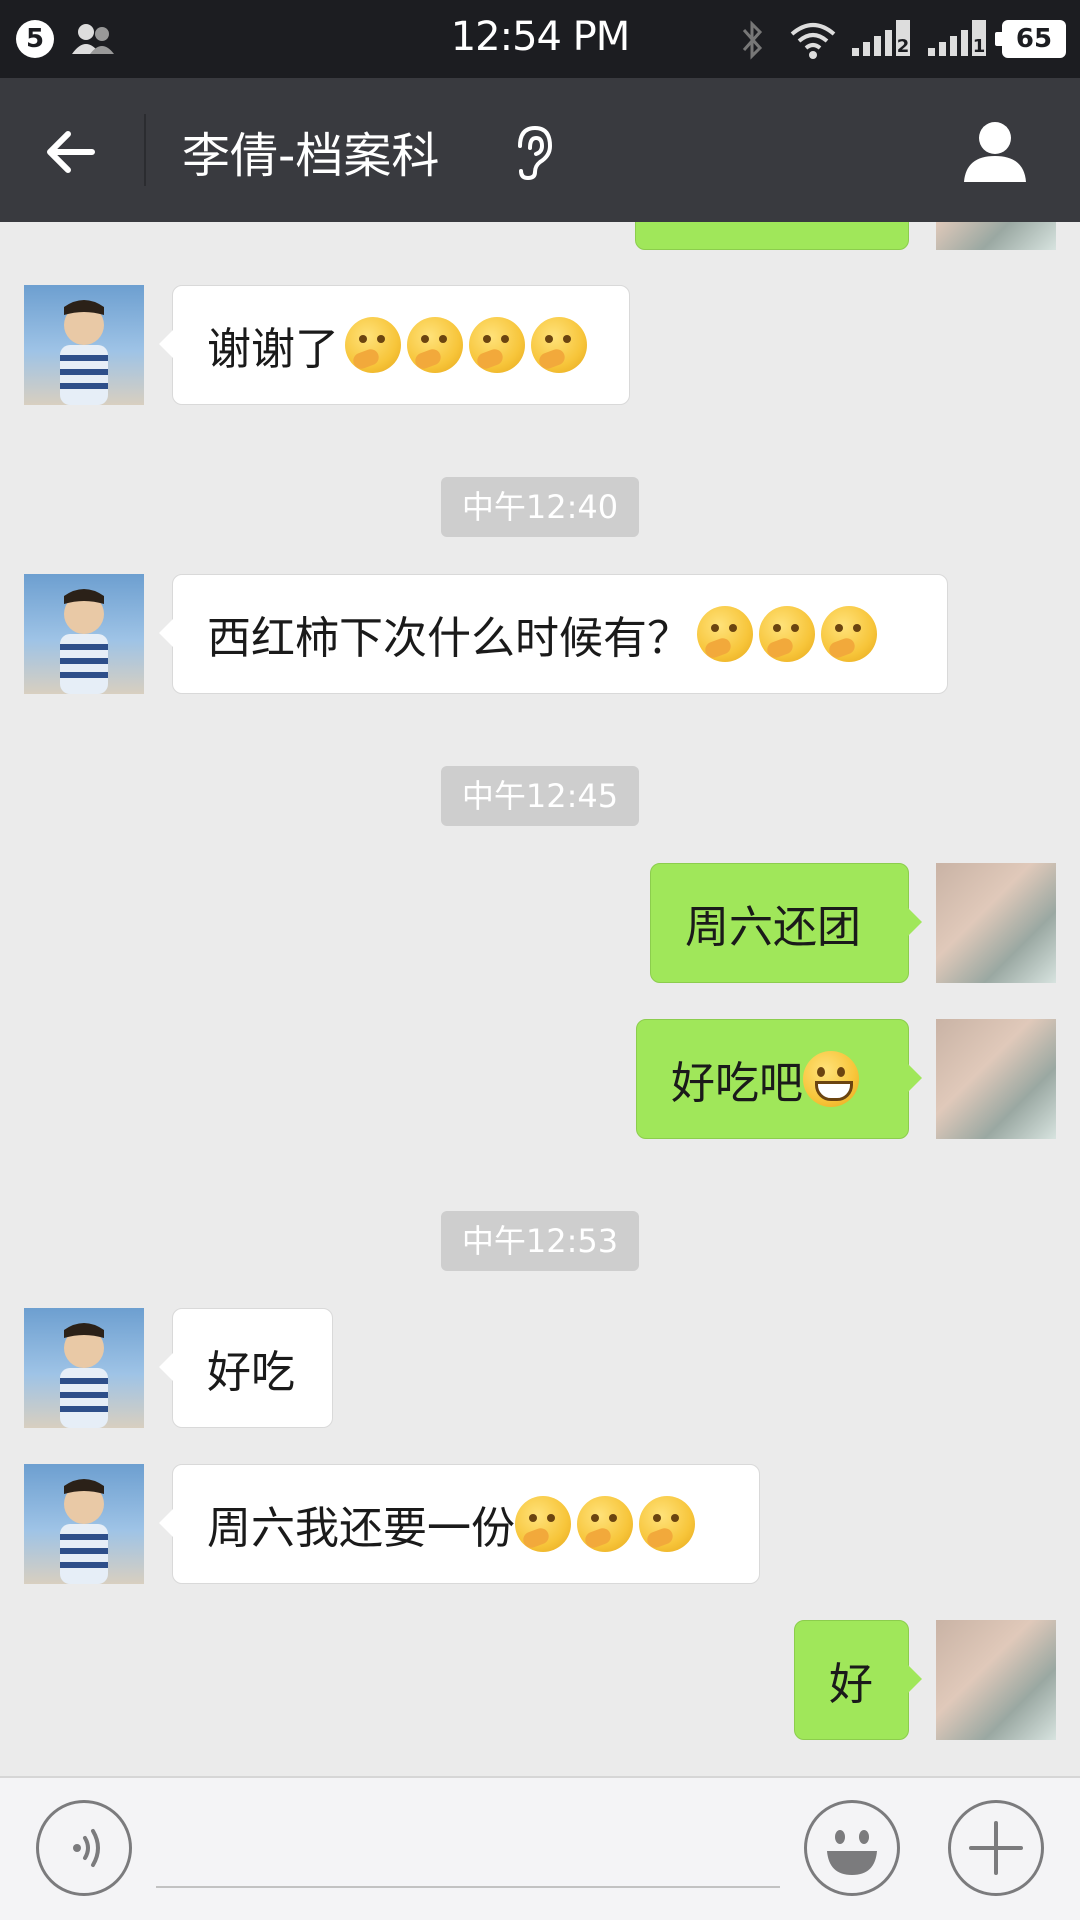 This screenshot has width=1080, height=1920. I want to click on input-bar, so click(540, 1848).